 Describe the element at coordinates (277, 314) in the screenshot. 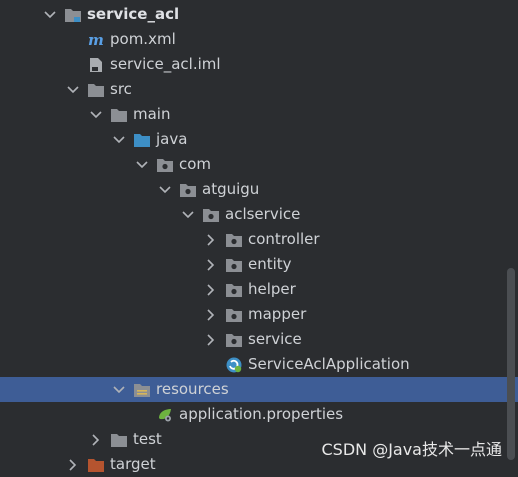

I see `tree-item-label: mapper` at that location.